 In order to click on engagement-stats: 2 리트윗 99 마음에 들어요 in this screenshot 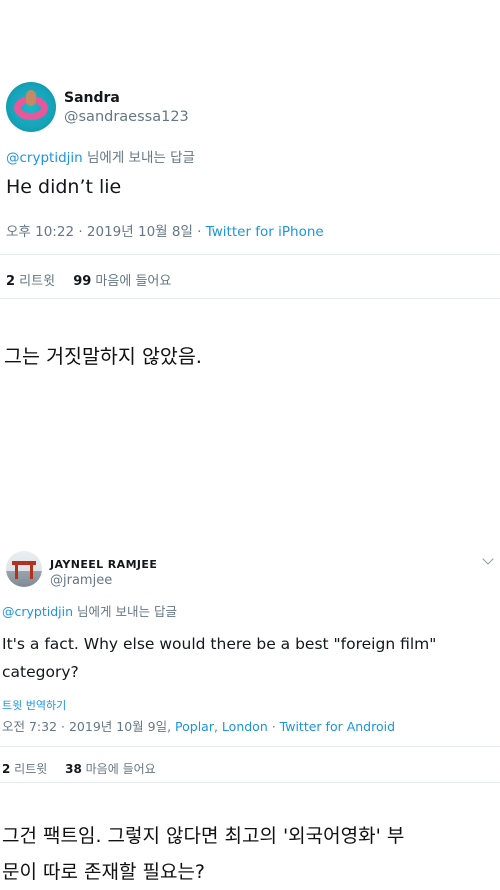, I will do `click(88, 279)`.